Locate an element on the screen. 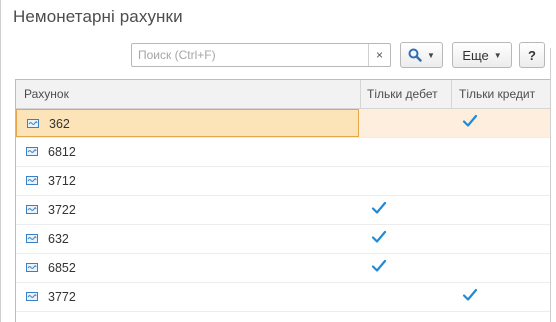  help-button: ? is located at coordinates (532, 55).